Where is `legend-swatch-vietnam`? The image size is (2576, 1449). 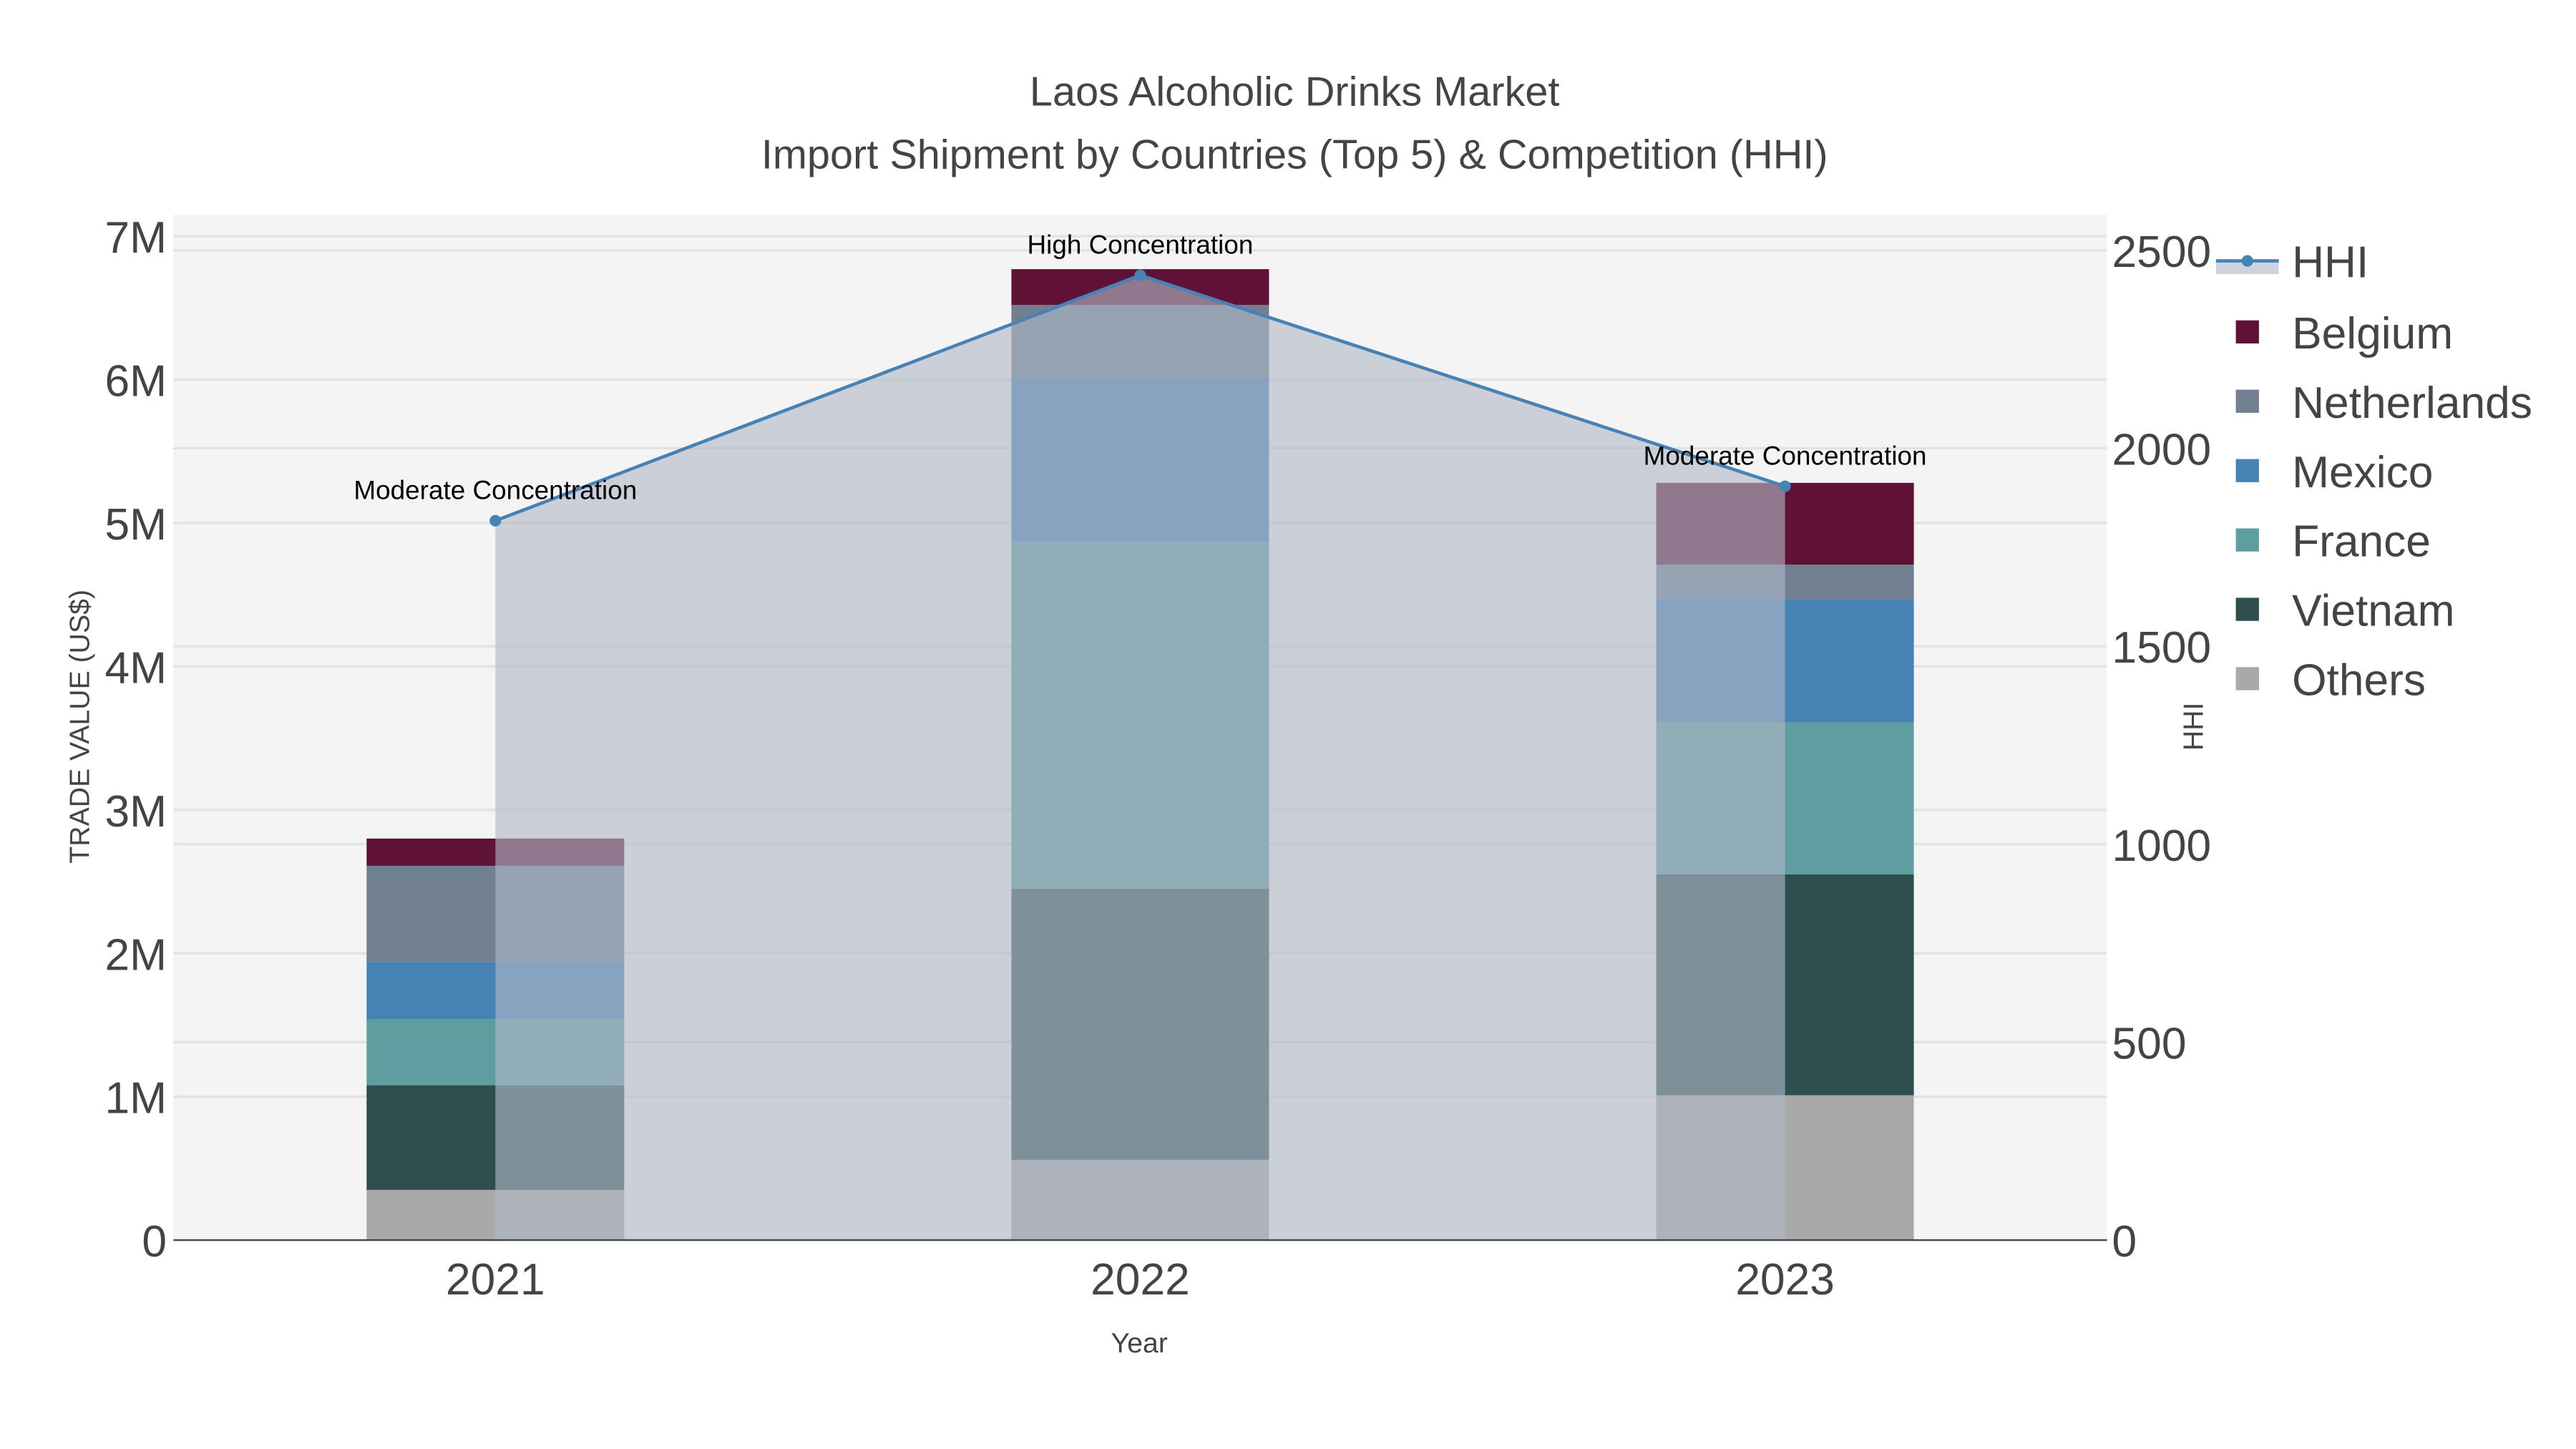 legend-swatch-vietnam is located at coordinates (2247, 609).